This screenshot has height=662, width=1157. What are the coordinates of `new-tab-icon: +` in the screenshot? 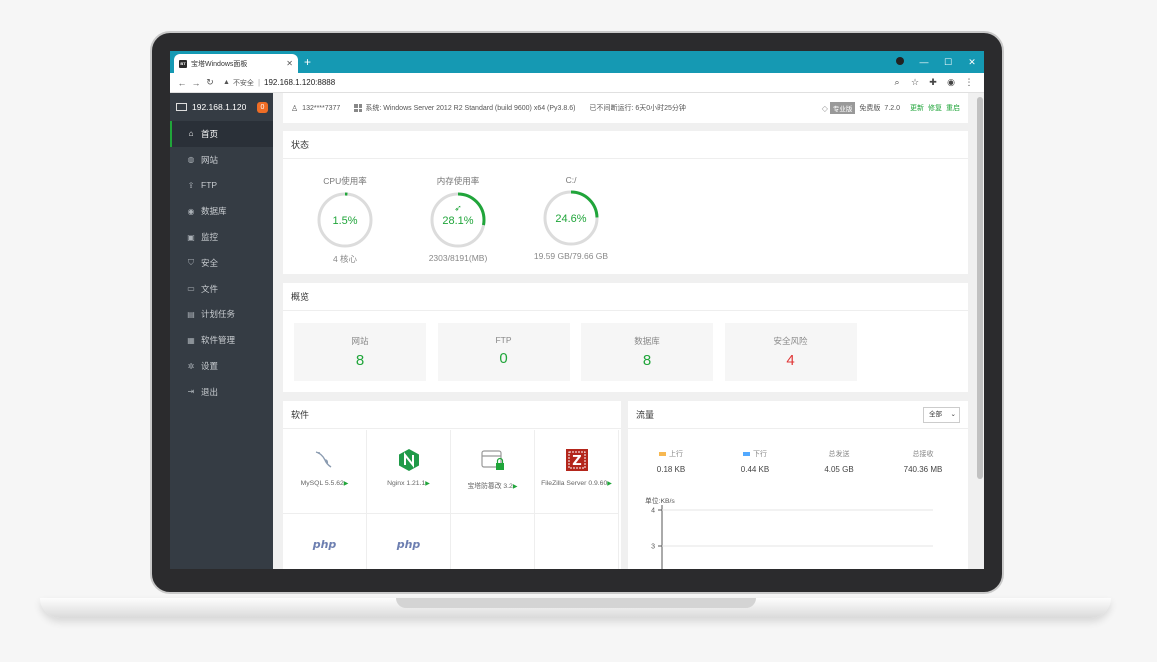 It's located at (307, 62).